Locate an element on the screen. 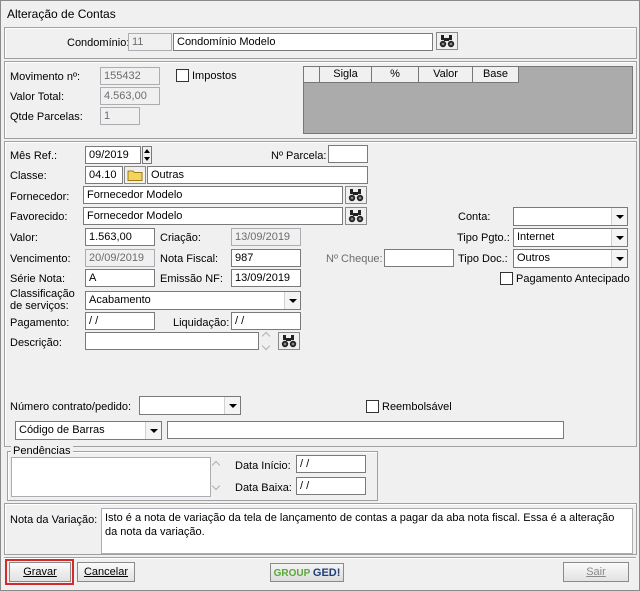  reembolsavel-label: Reembolsável is located at coordinates (417, 407).